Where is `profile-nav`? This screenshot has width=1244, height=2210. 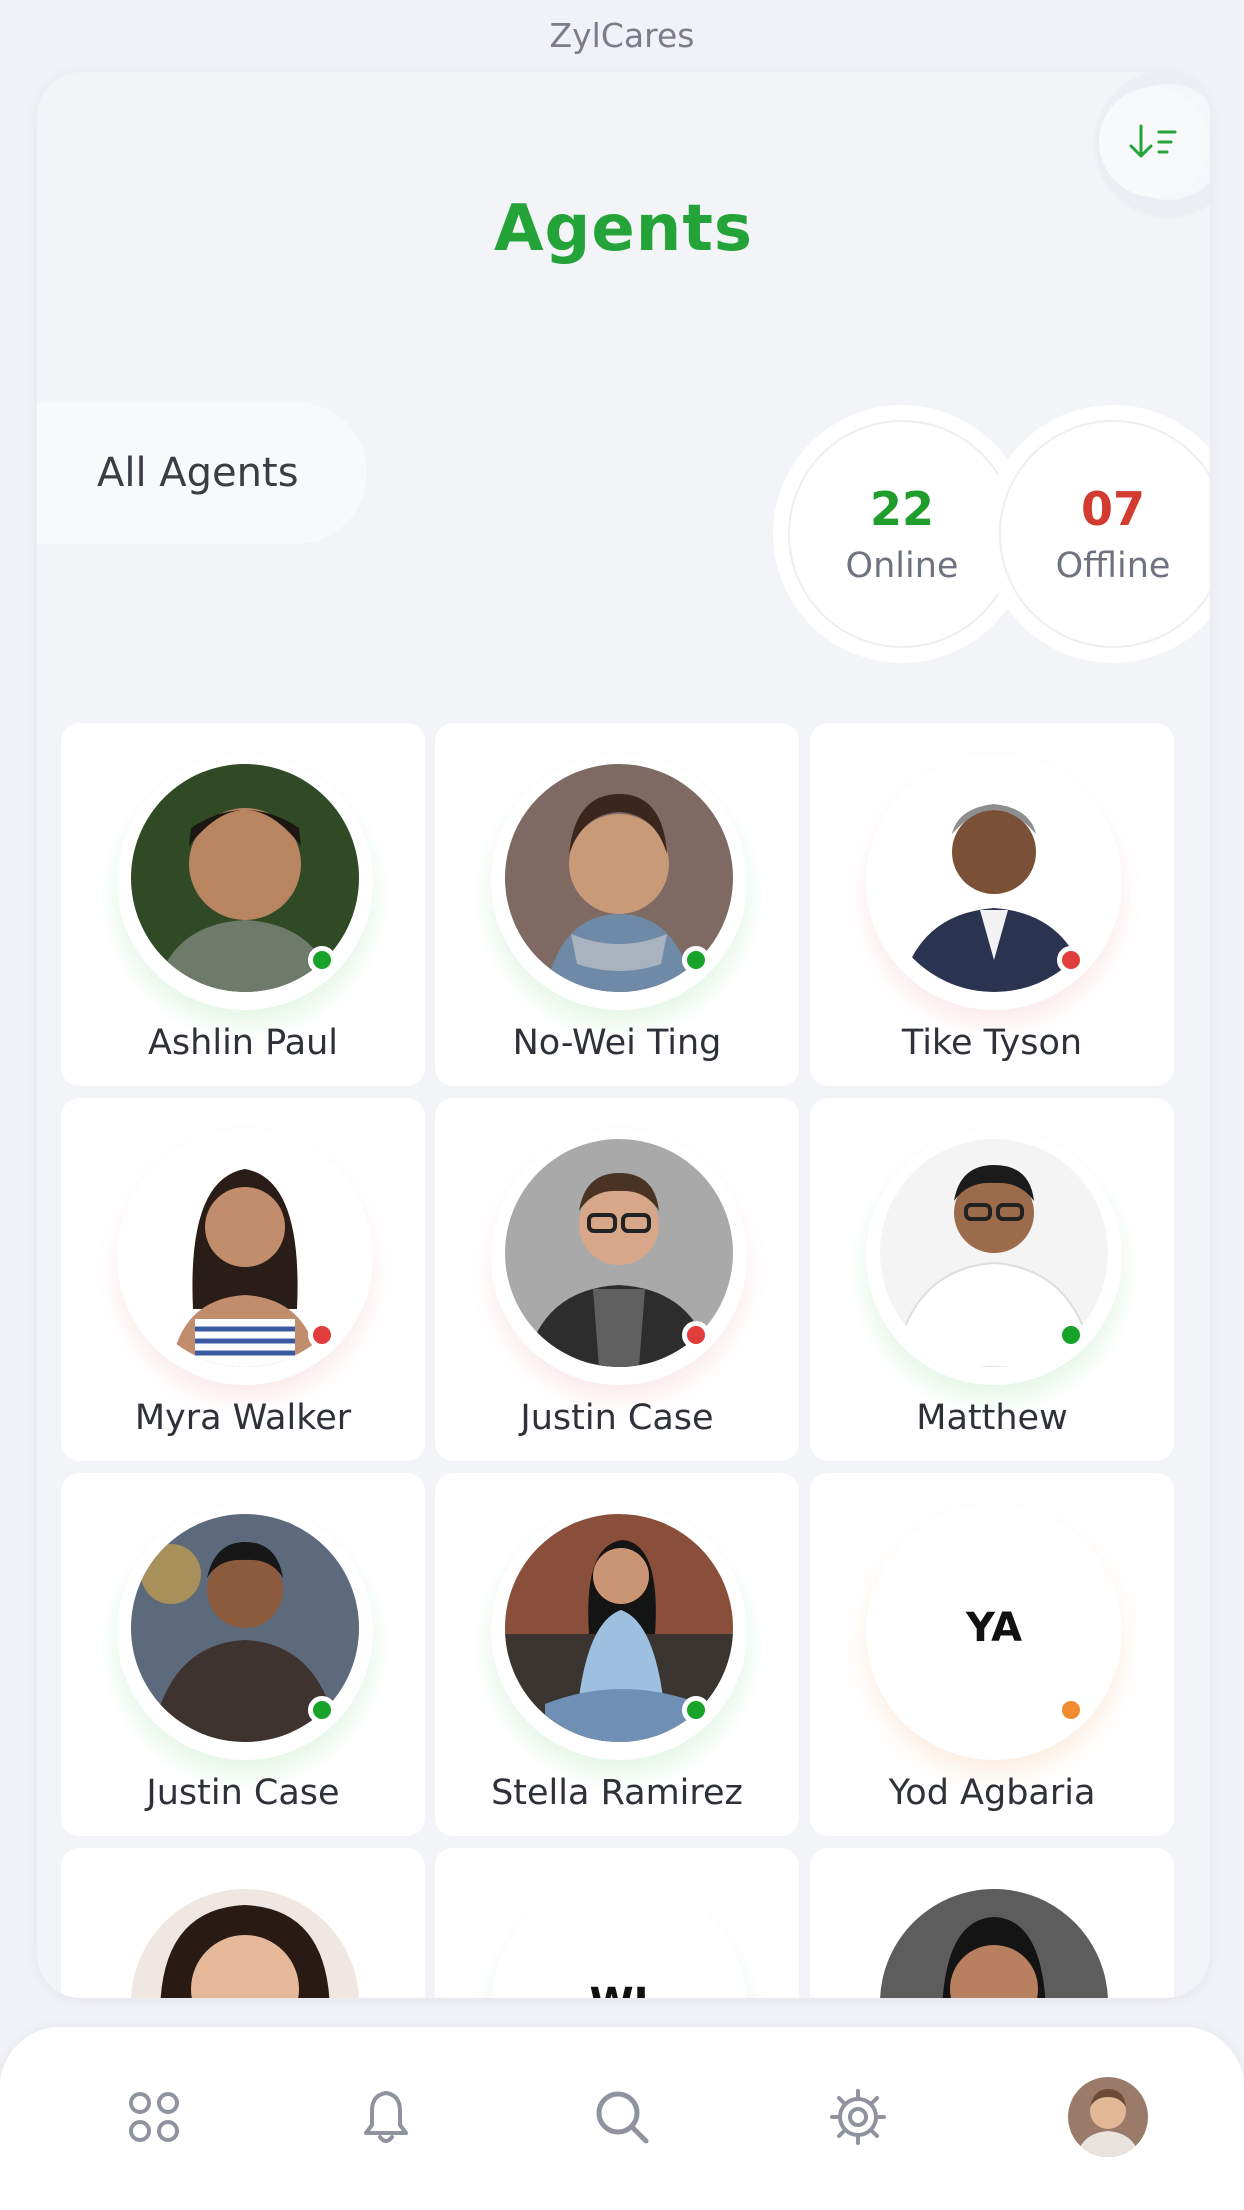 profile-nav is located at coordinates (1108, 2117).